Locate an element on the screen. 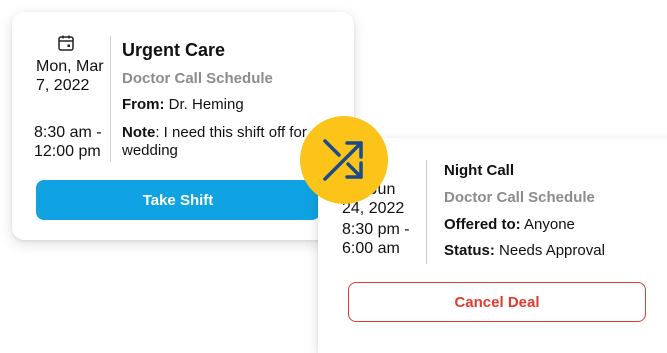  take-shift-button: Take Shift is located at coordinates (178, 200).